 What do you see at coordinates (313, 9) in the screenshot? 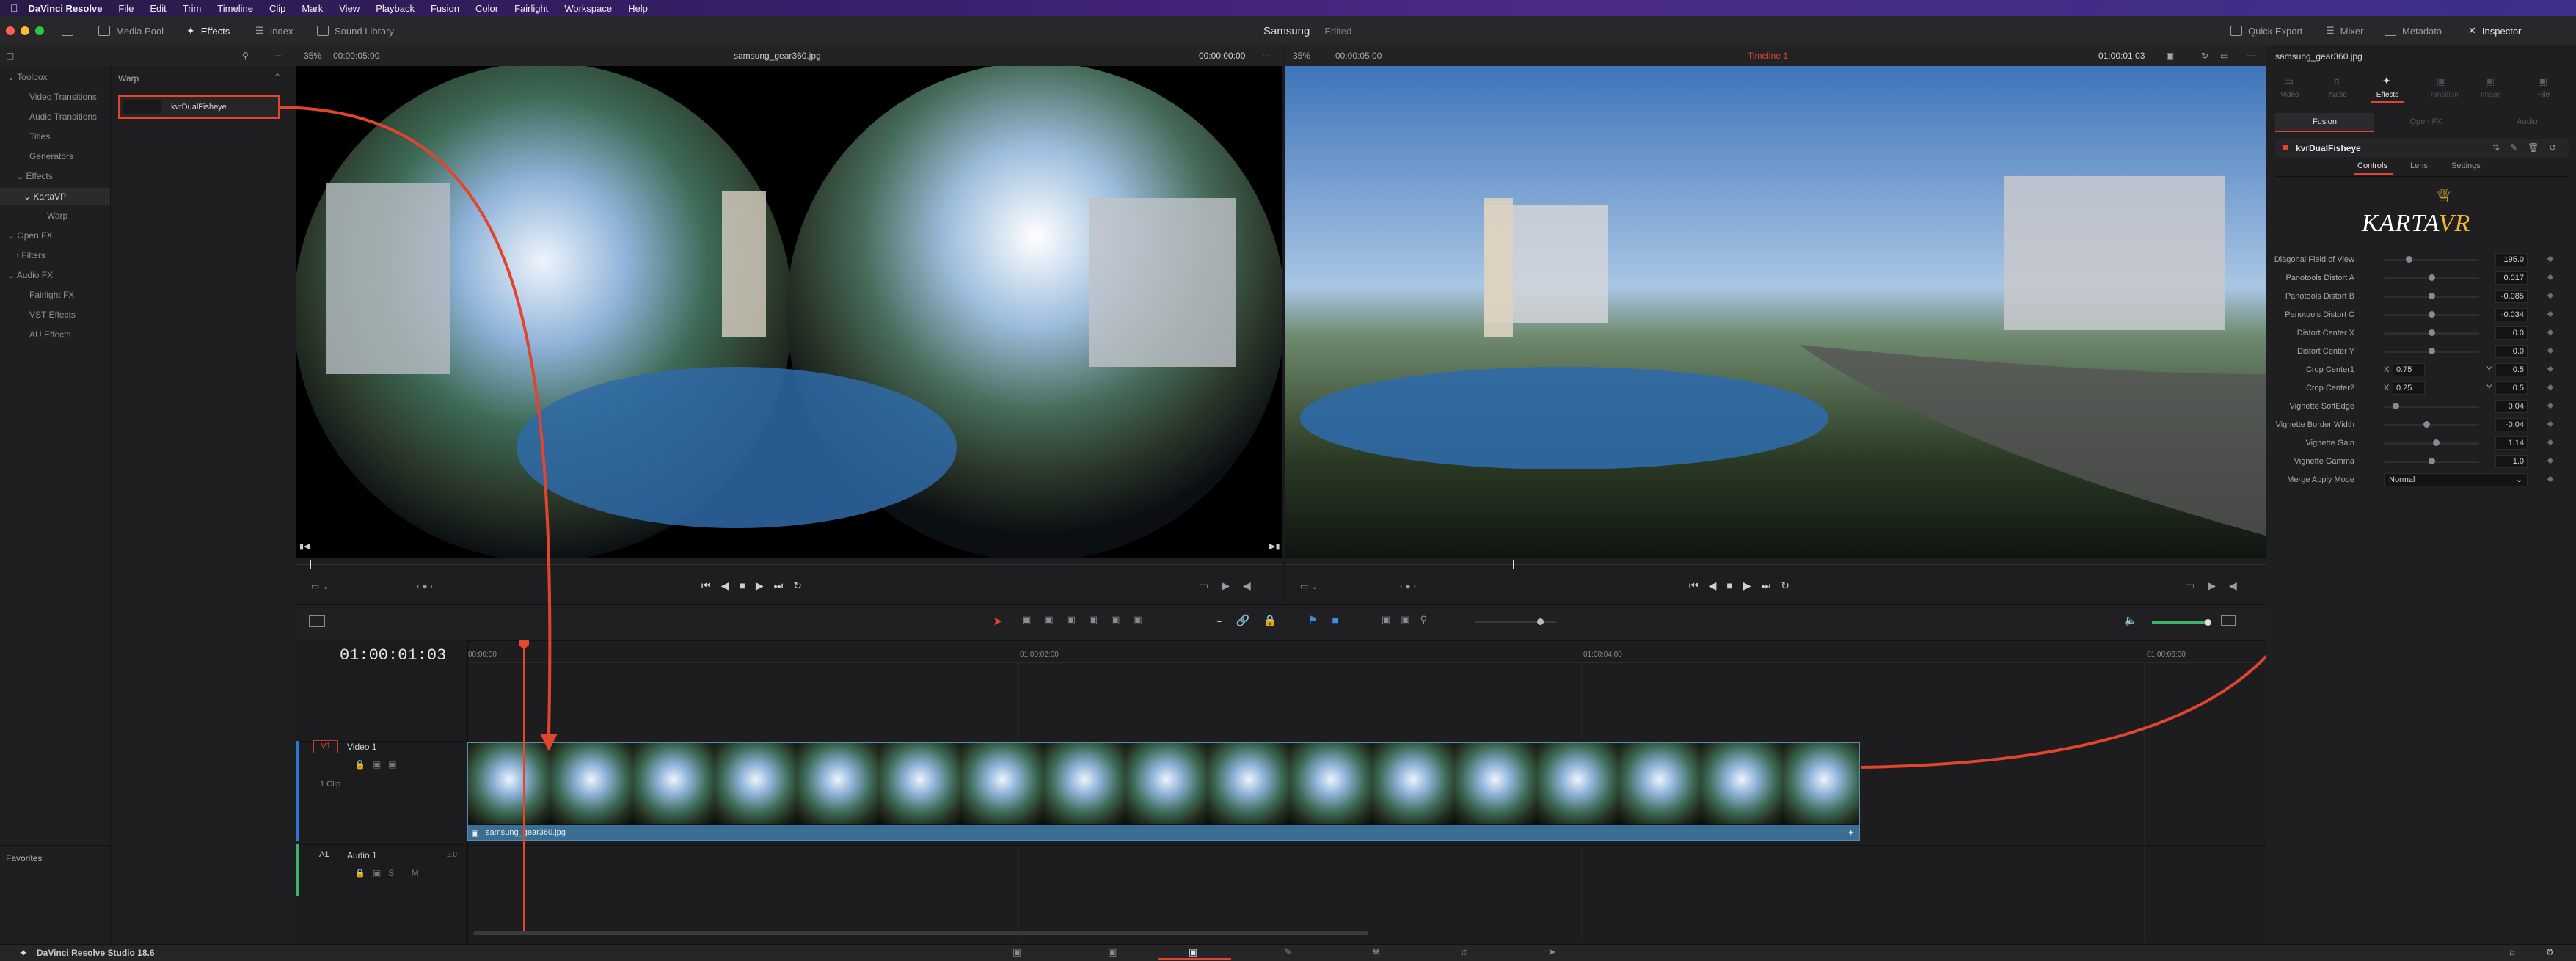
I see `menu-mark: Mark` at bounding box center [313, 9].